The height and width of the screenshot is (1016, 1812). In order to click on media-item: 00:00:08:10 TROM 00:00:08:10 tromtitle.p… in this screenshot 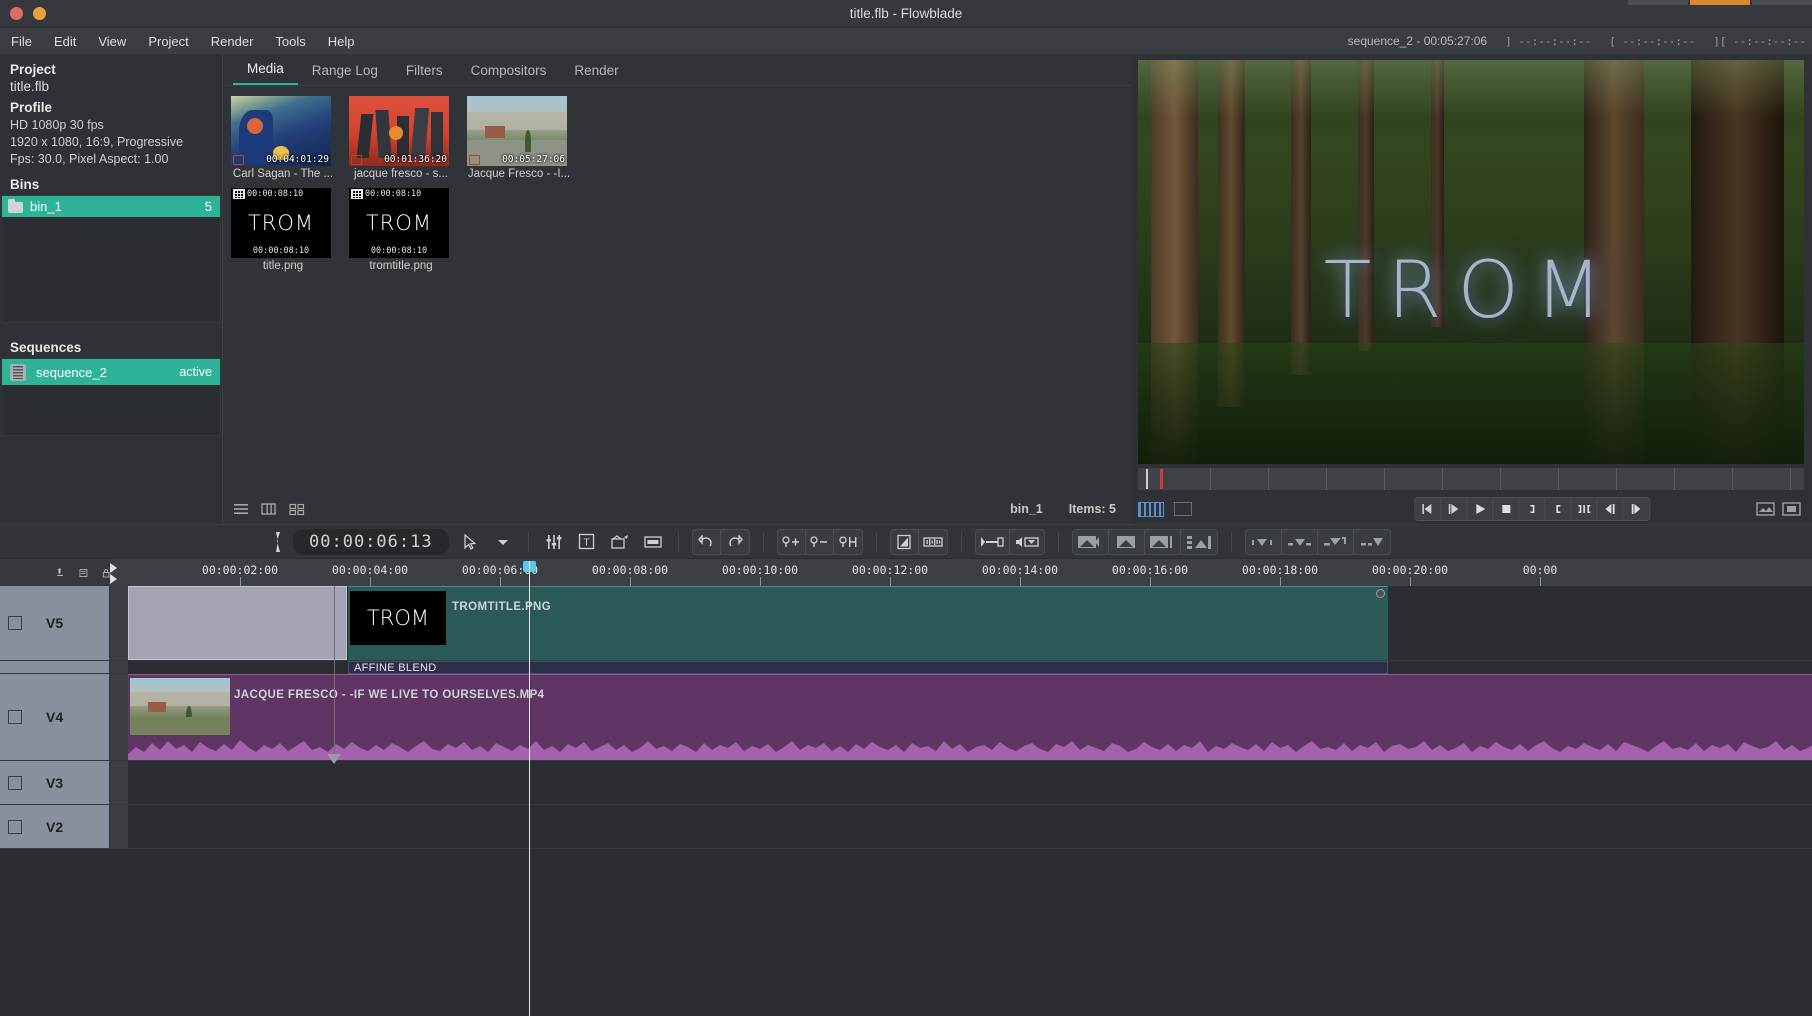, I will do `click(404, 230)`.